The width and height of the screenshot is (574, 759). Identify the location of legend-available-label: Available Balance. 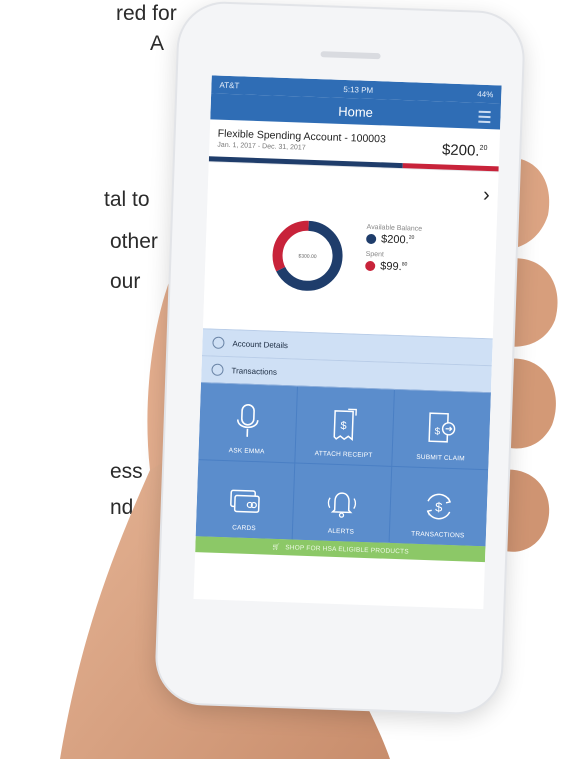
(394, 228).